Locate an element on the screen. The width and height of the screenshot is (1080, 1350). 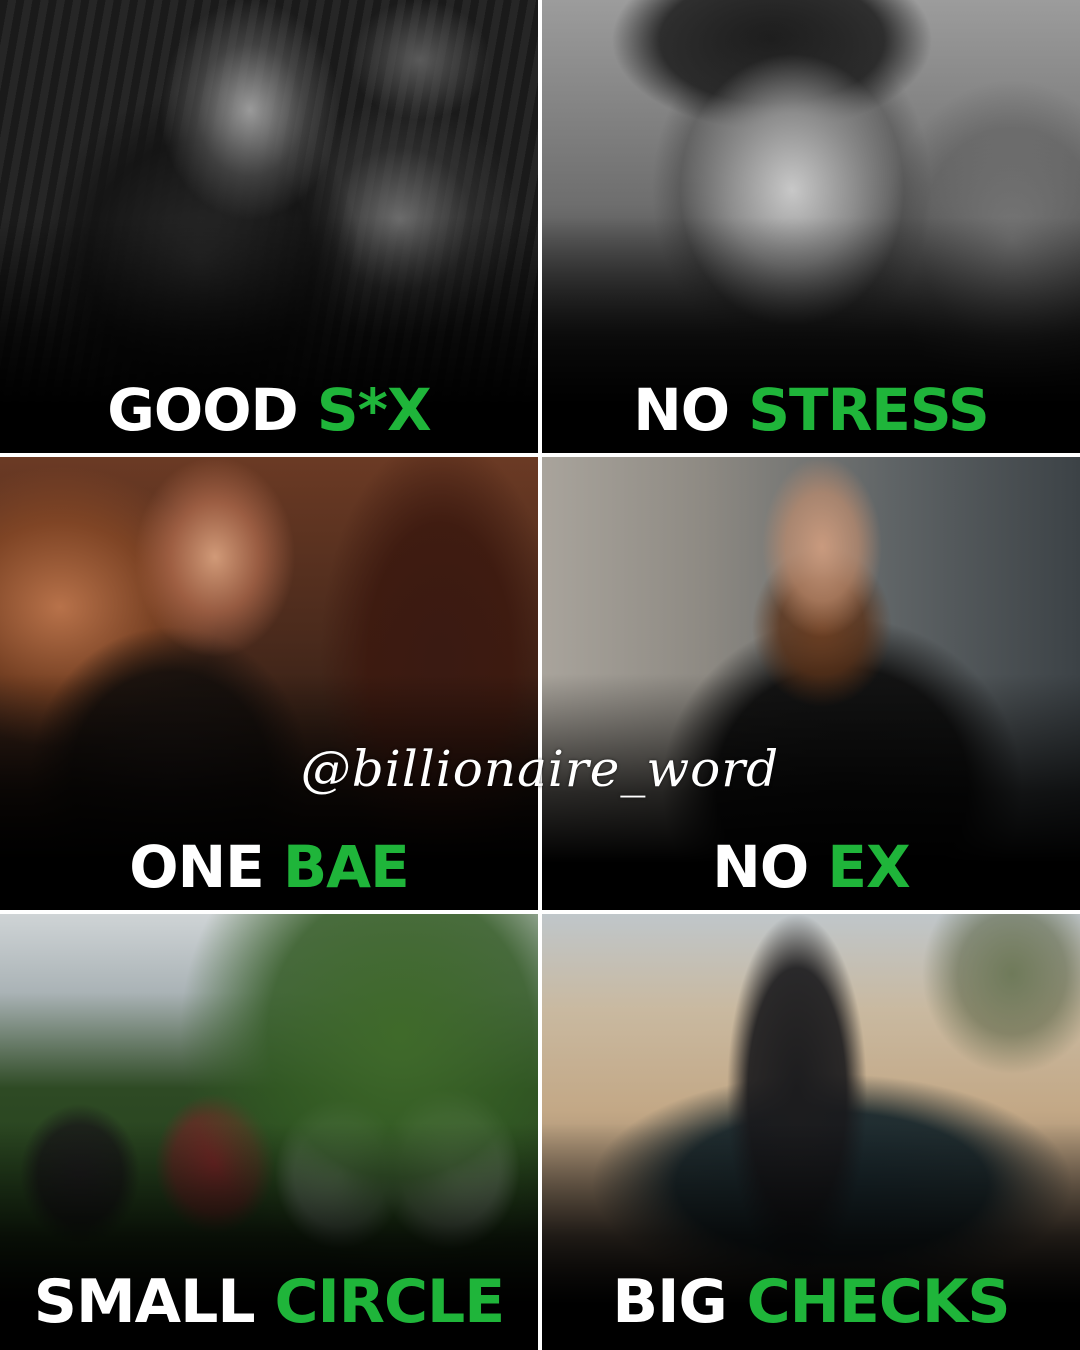
caption-good-sx: GOOD S*X is located at coordinates (269, 410).